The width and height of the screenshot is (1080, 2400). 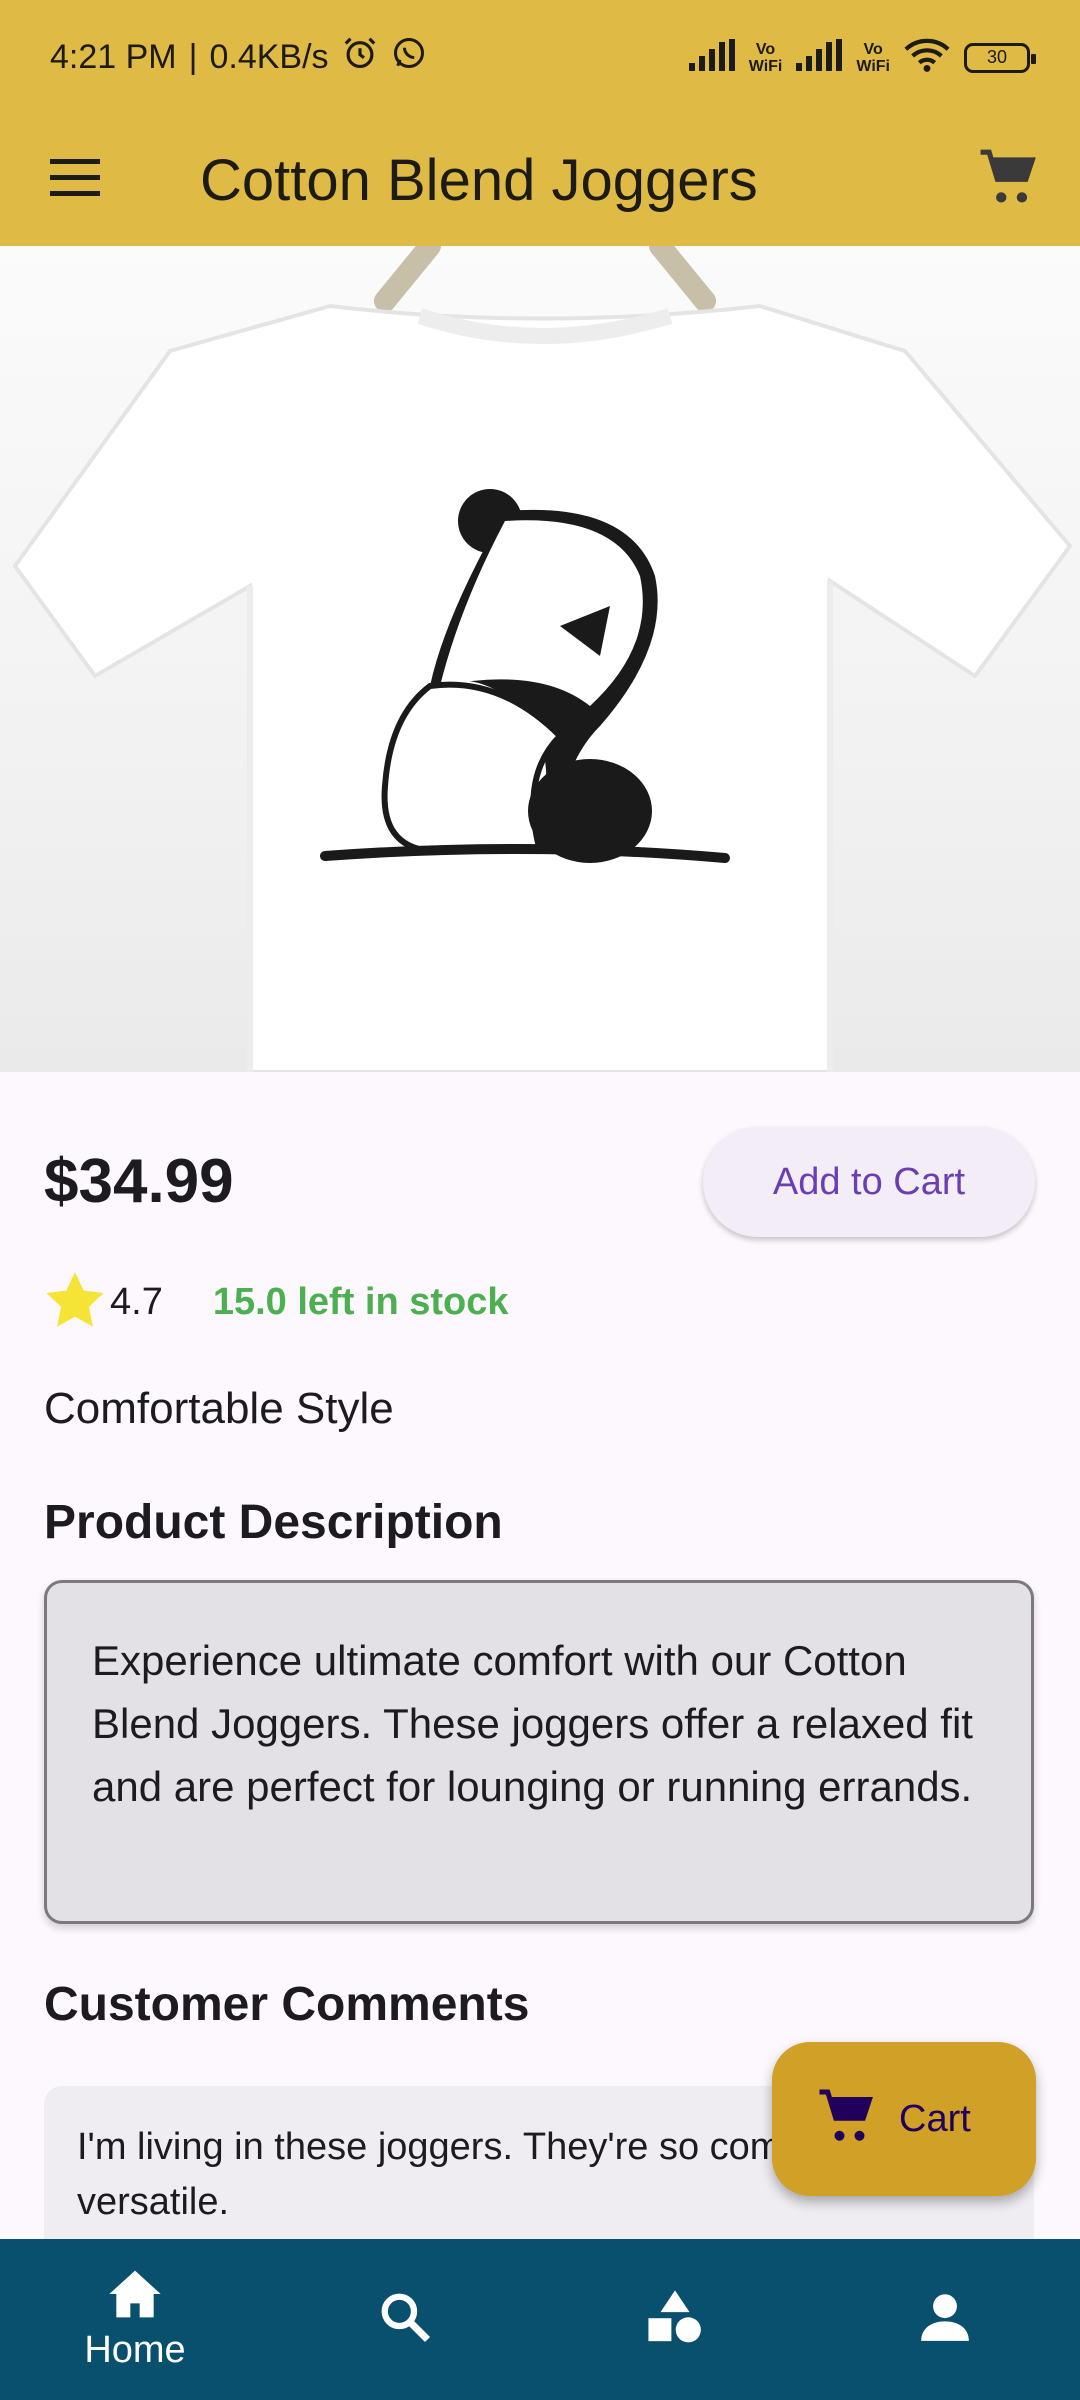 What do you see at coordinates (360, 57) in the screenshot?
I see `alarm-icon` at bounding box center [360, 57].